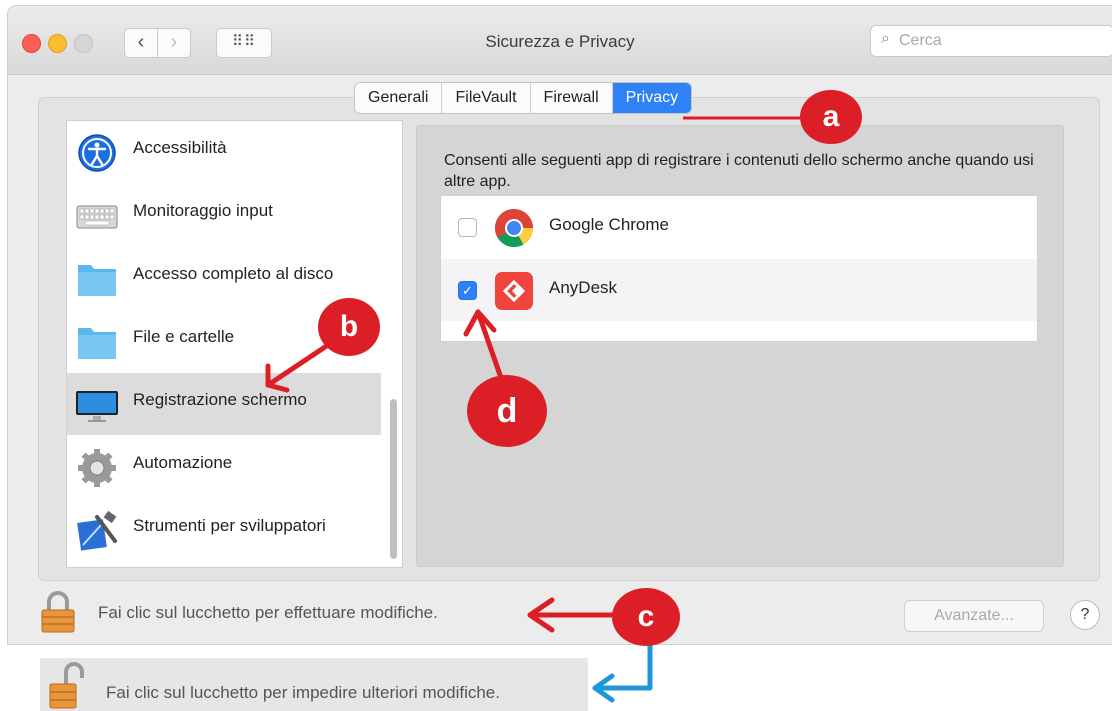 The width and height of the screenshot is (1112, 711). Describe the element at coordinates (514, 291) in the screenshot. I see `anydesk-icon` at that location.